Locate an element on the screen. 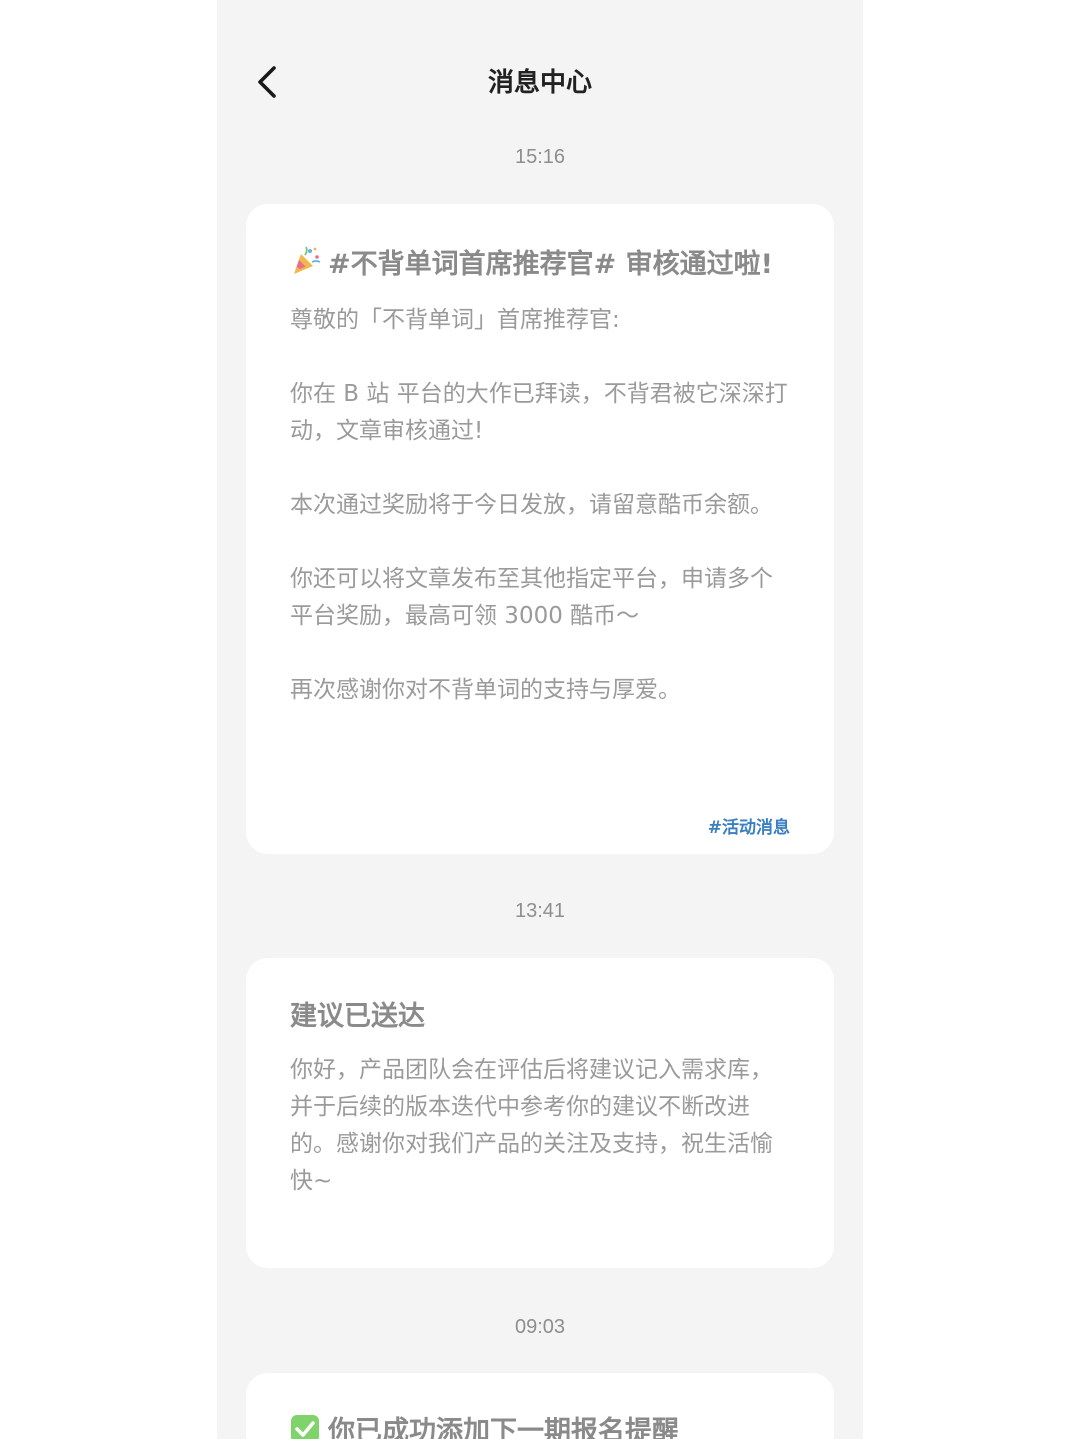 The image size is (1080, 1439). chevron-left-icon is located at coordinates (267, 82).